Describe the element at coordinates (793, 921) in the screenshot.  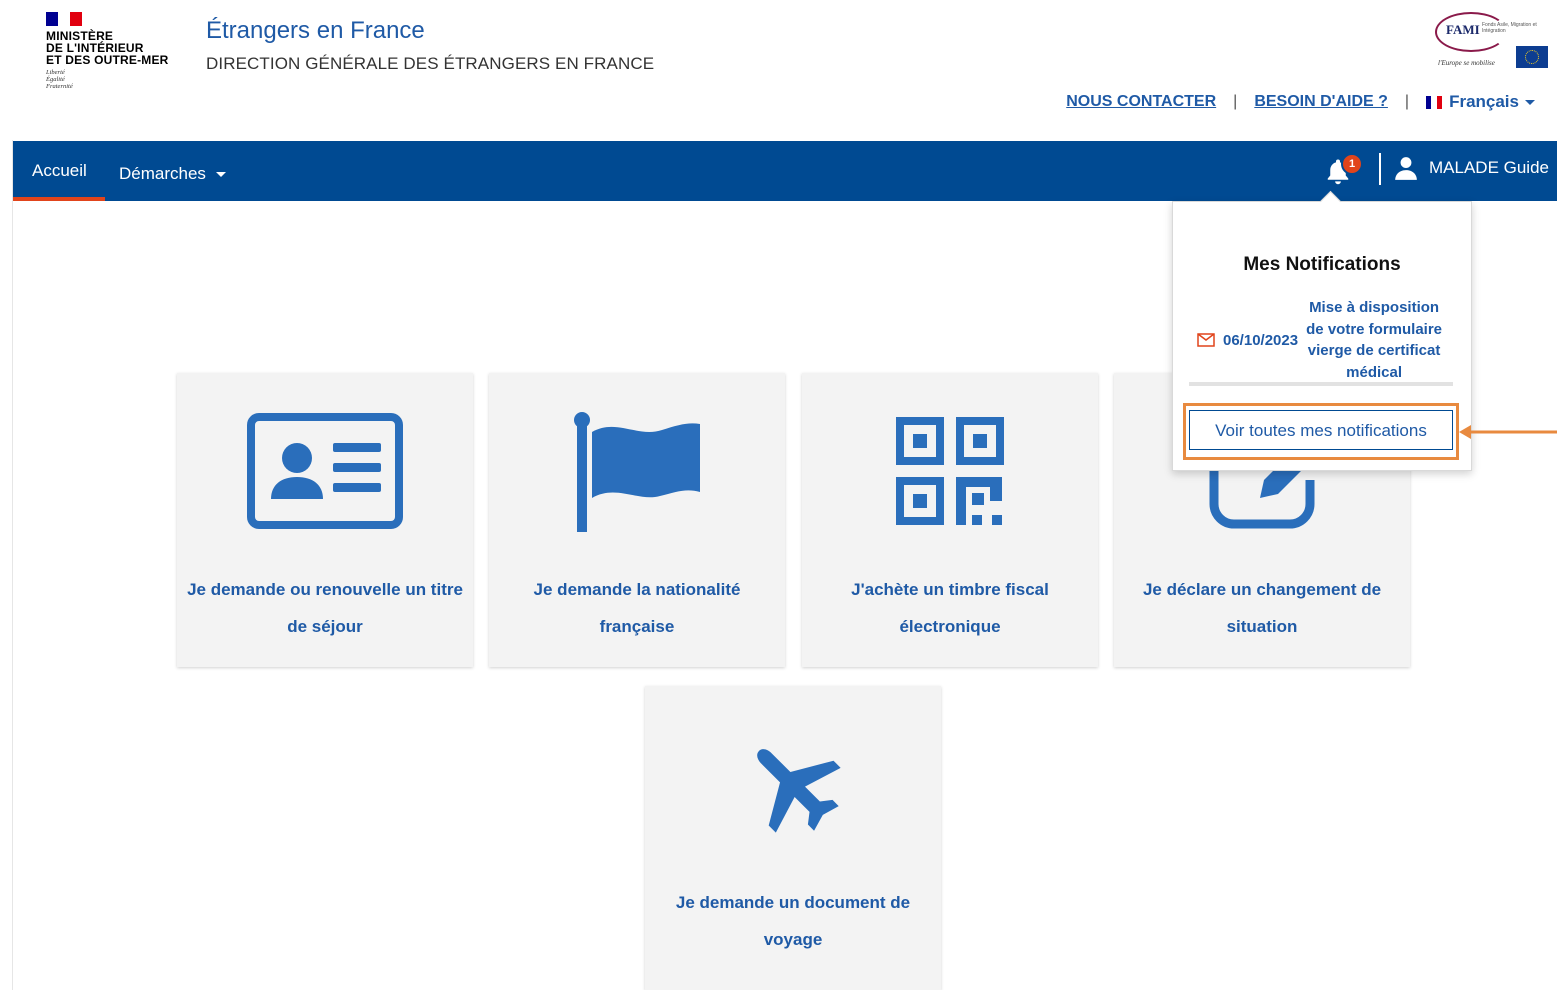
I see `card-label: Je demande un document de voyage` at that location.